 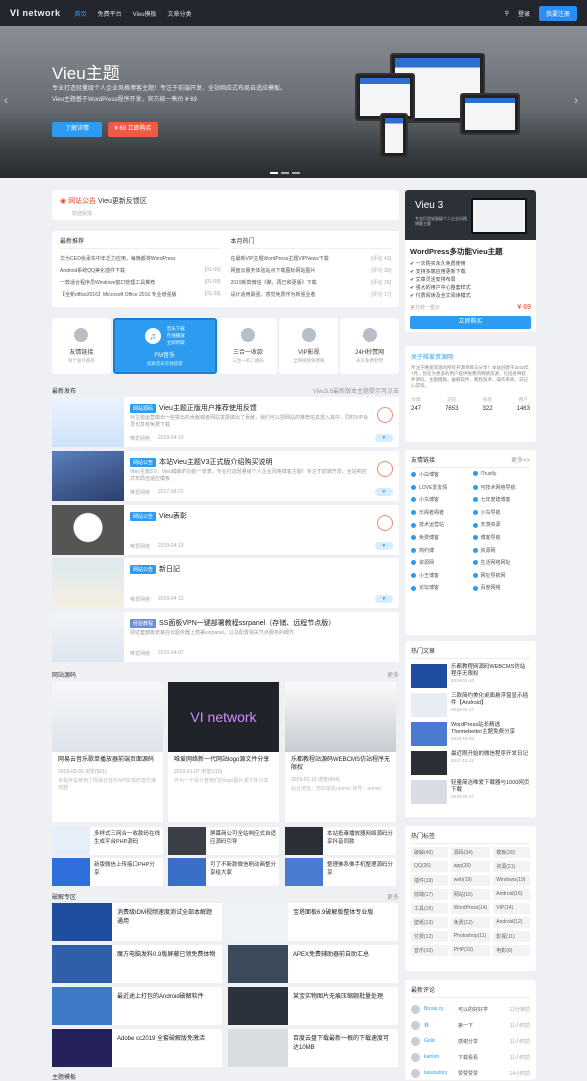 What do you see at coordinates (511, 950) in the screenshot?
I see `tag-chip: 电影(9)` at bounding box center [511, 950].